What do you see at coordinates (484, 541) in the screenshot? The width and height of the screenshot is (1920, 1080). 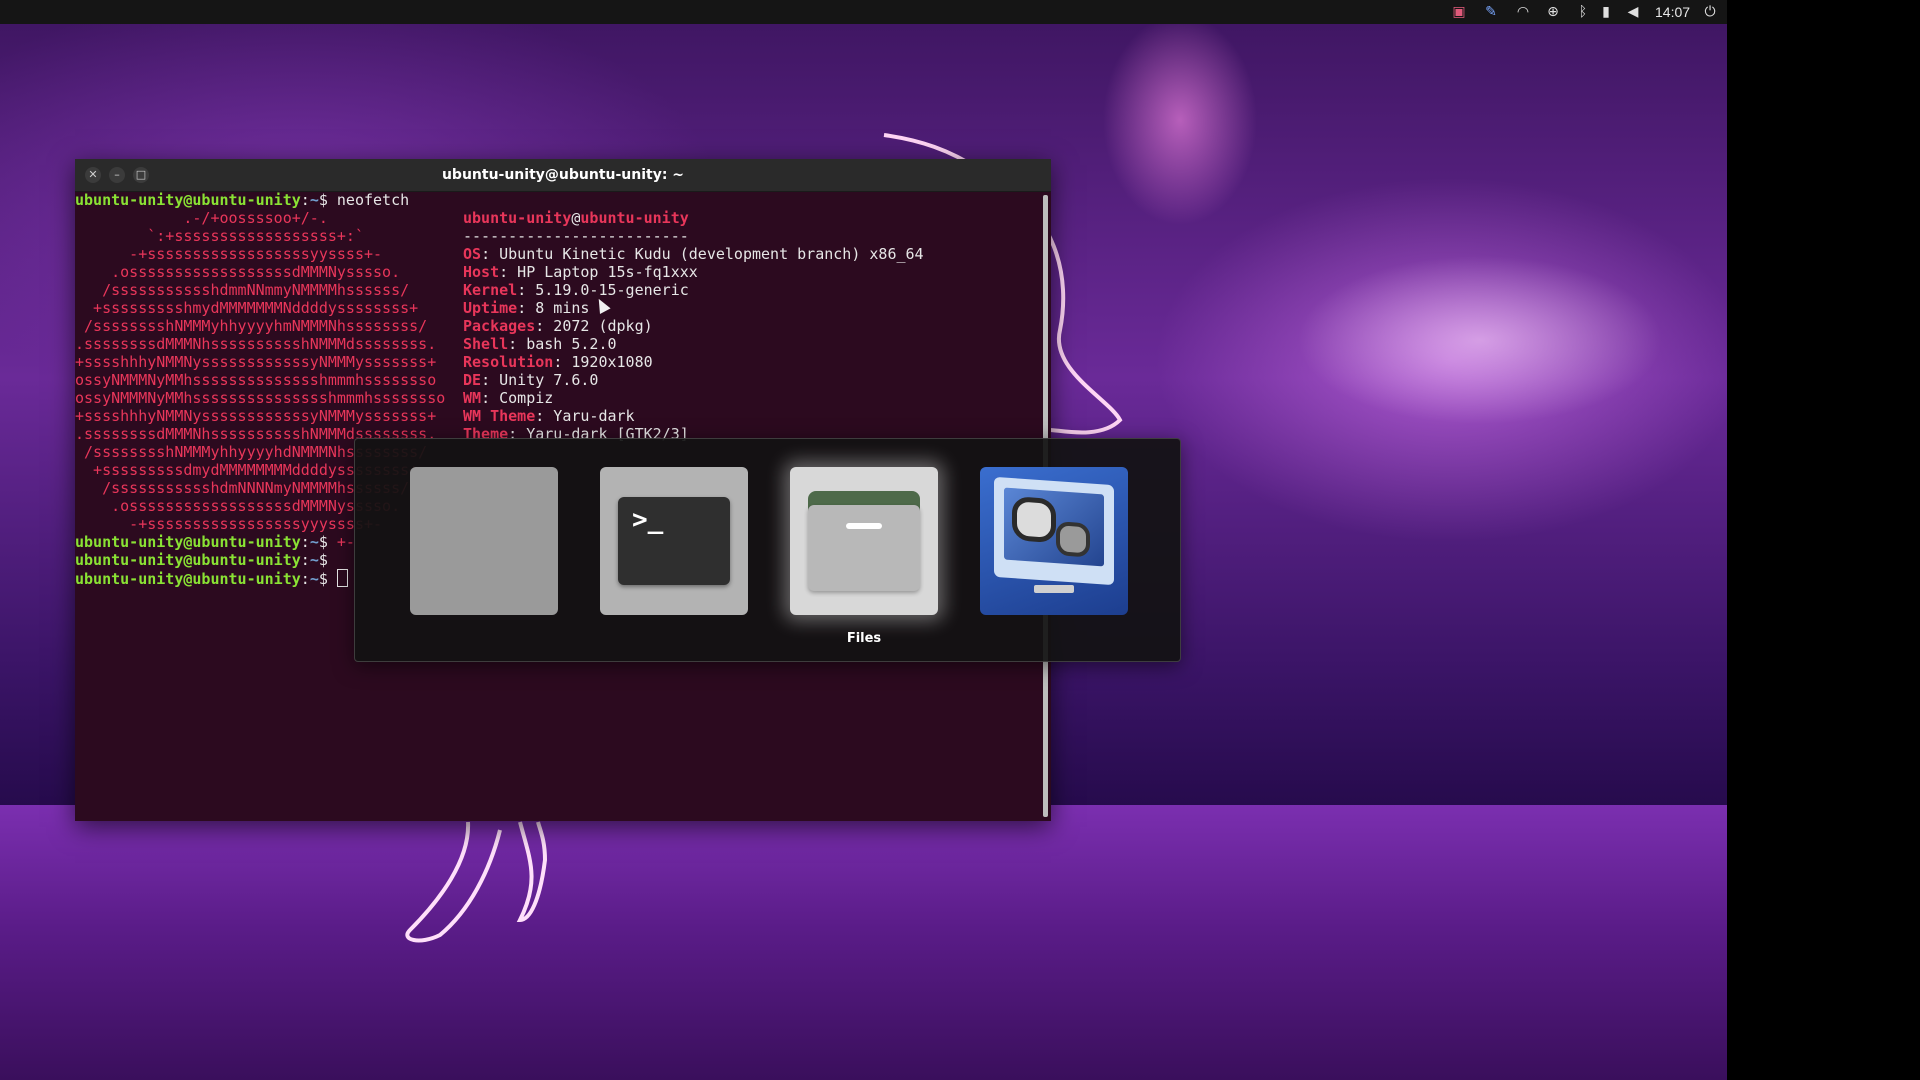 I see `switcher-item-blank` at bounding box center [484, 541].